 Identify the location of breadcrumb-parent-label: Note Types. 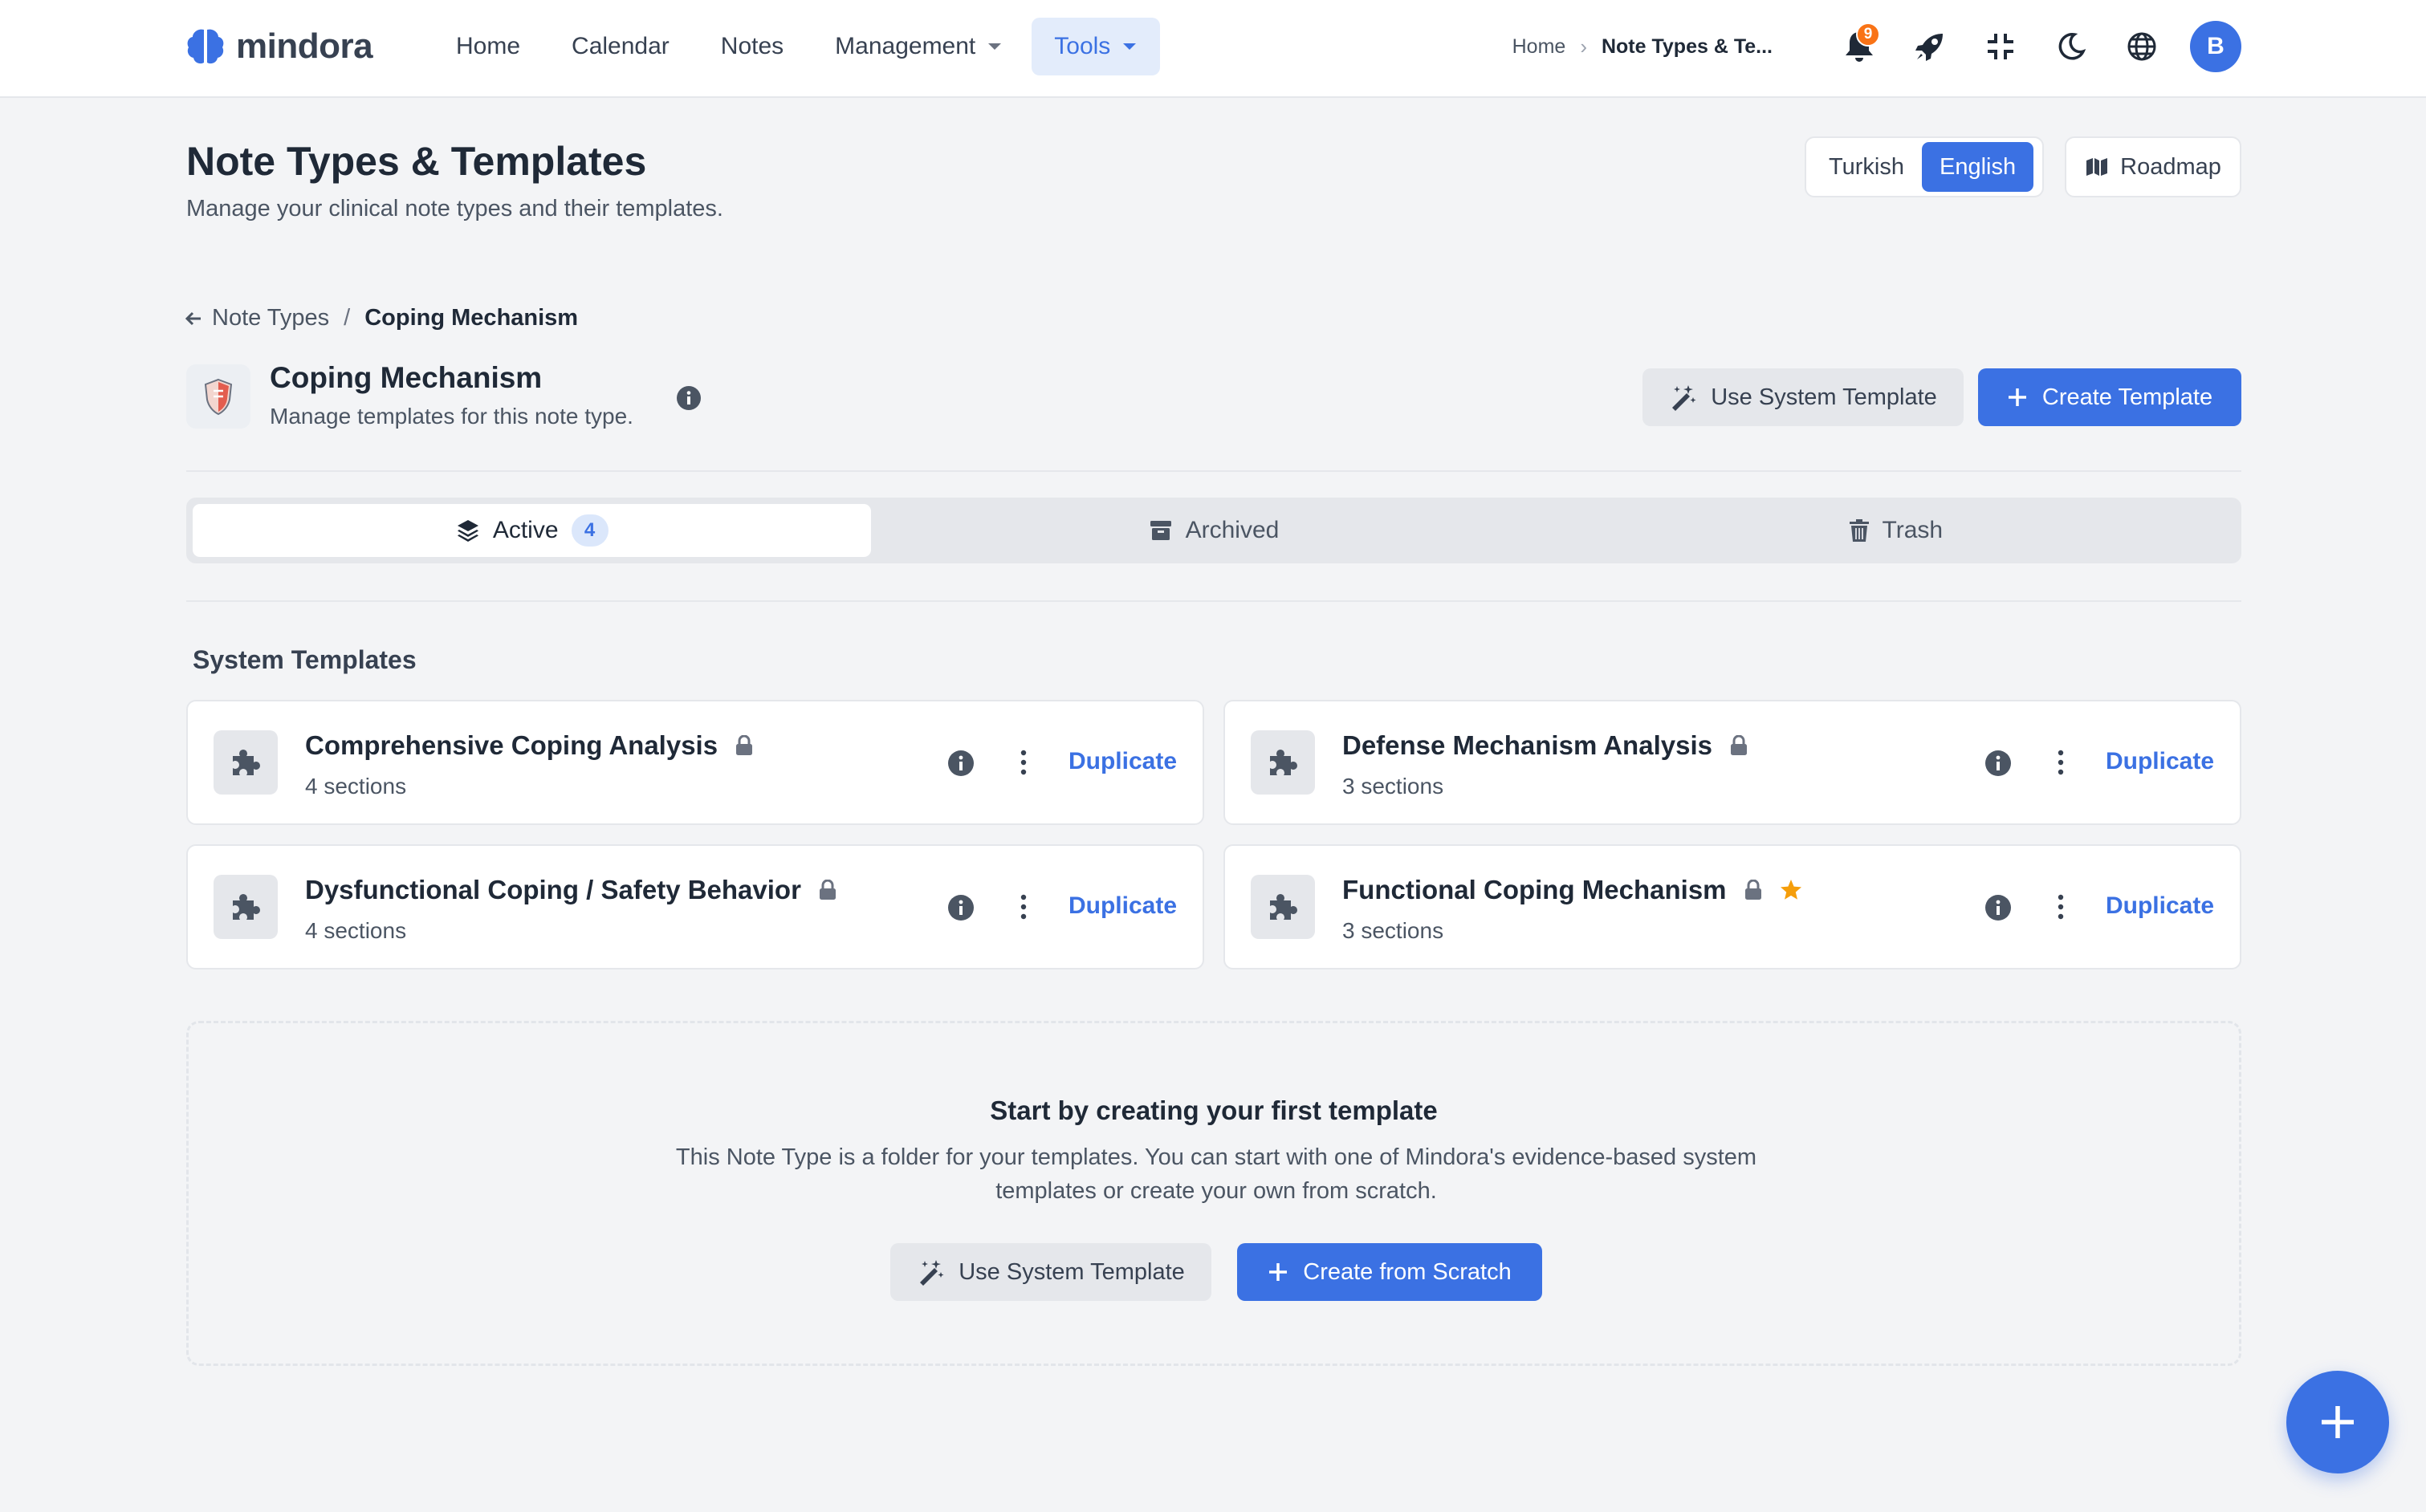
(271, 318).